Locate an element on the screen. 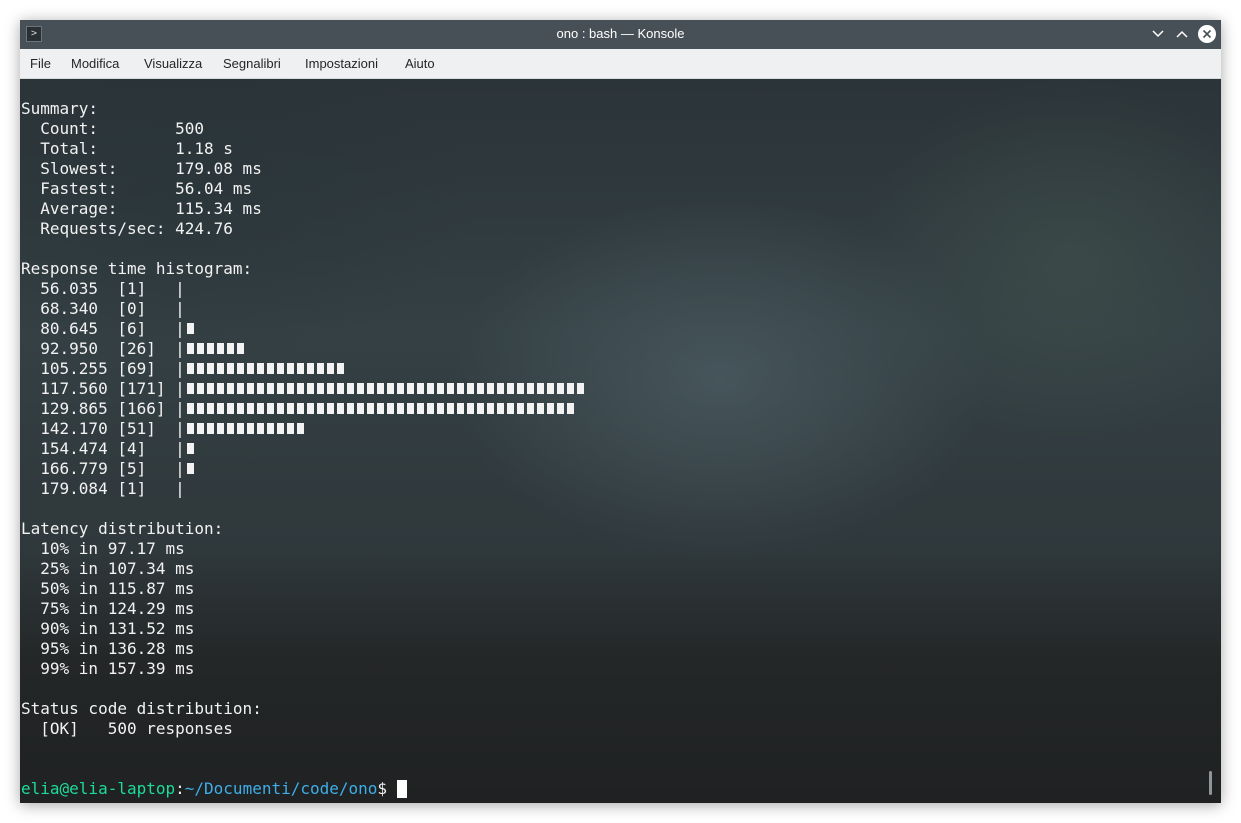 Image resolution: width=1241 pixels, height=823 pixels. histogram-count: [26] is located at coordinates (146, 348).